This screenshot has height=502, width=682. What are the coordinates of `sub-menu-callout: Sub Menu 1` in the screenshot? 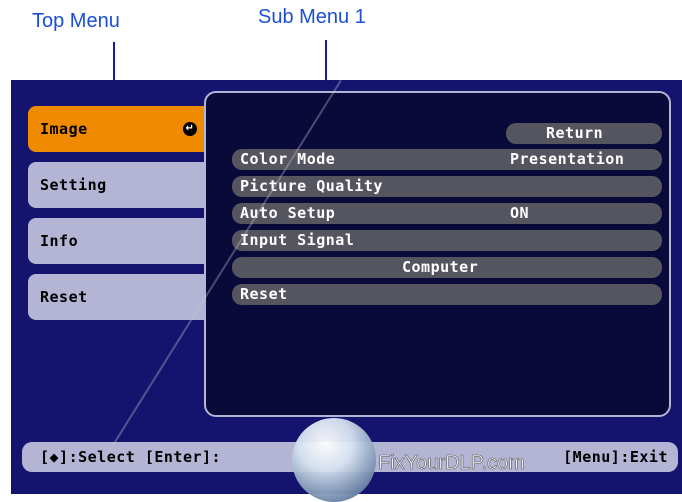 It's located at (312, 17).